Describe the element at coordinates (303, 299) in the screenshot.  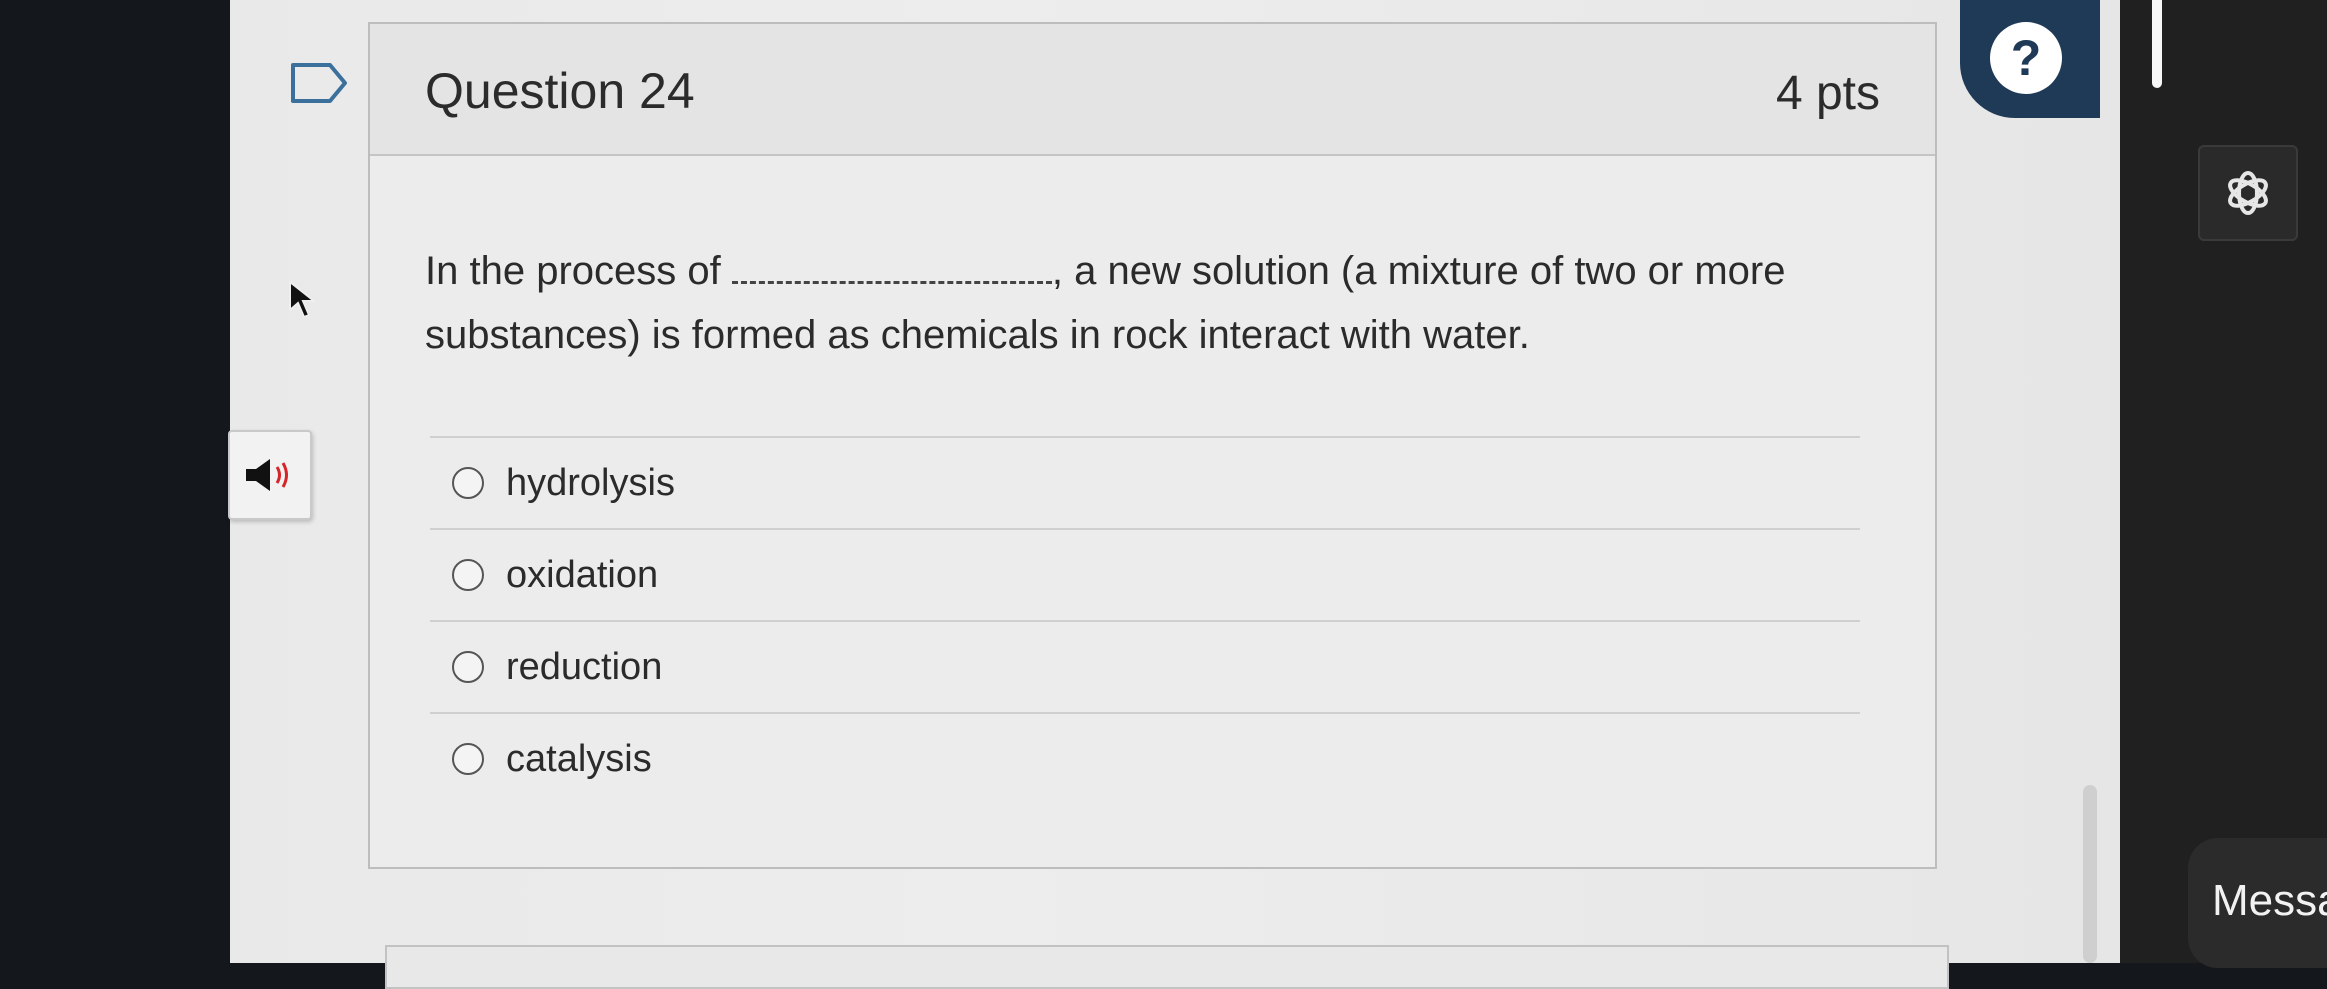
I see `cursor-arrow-icon` at that location.